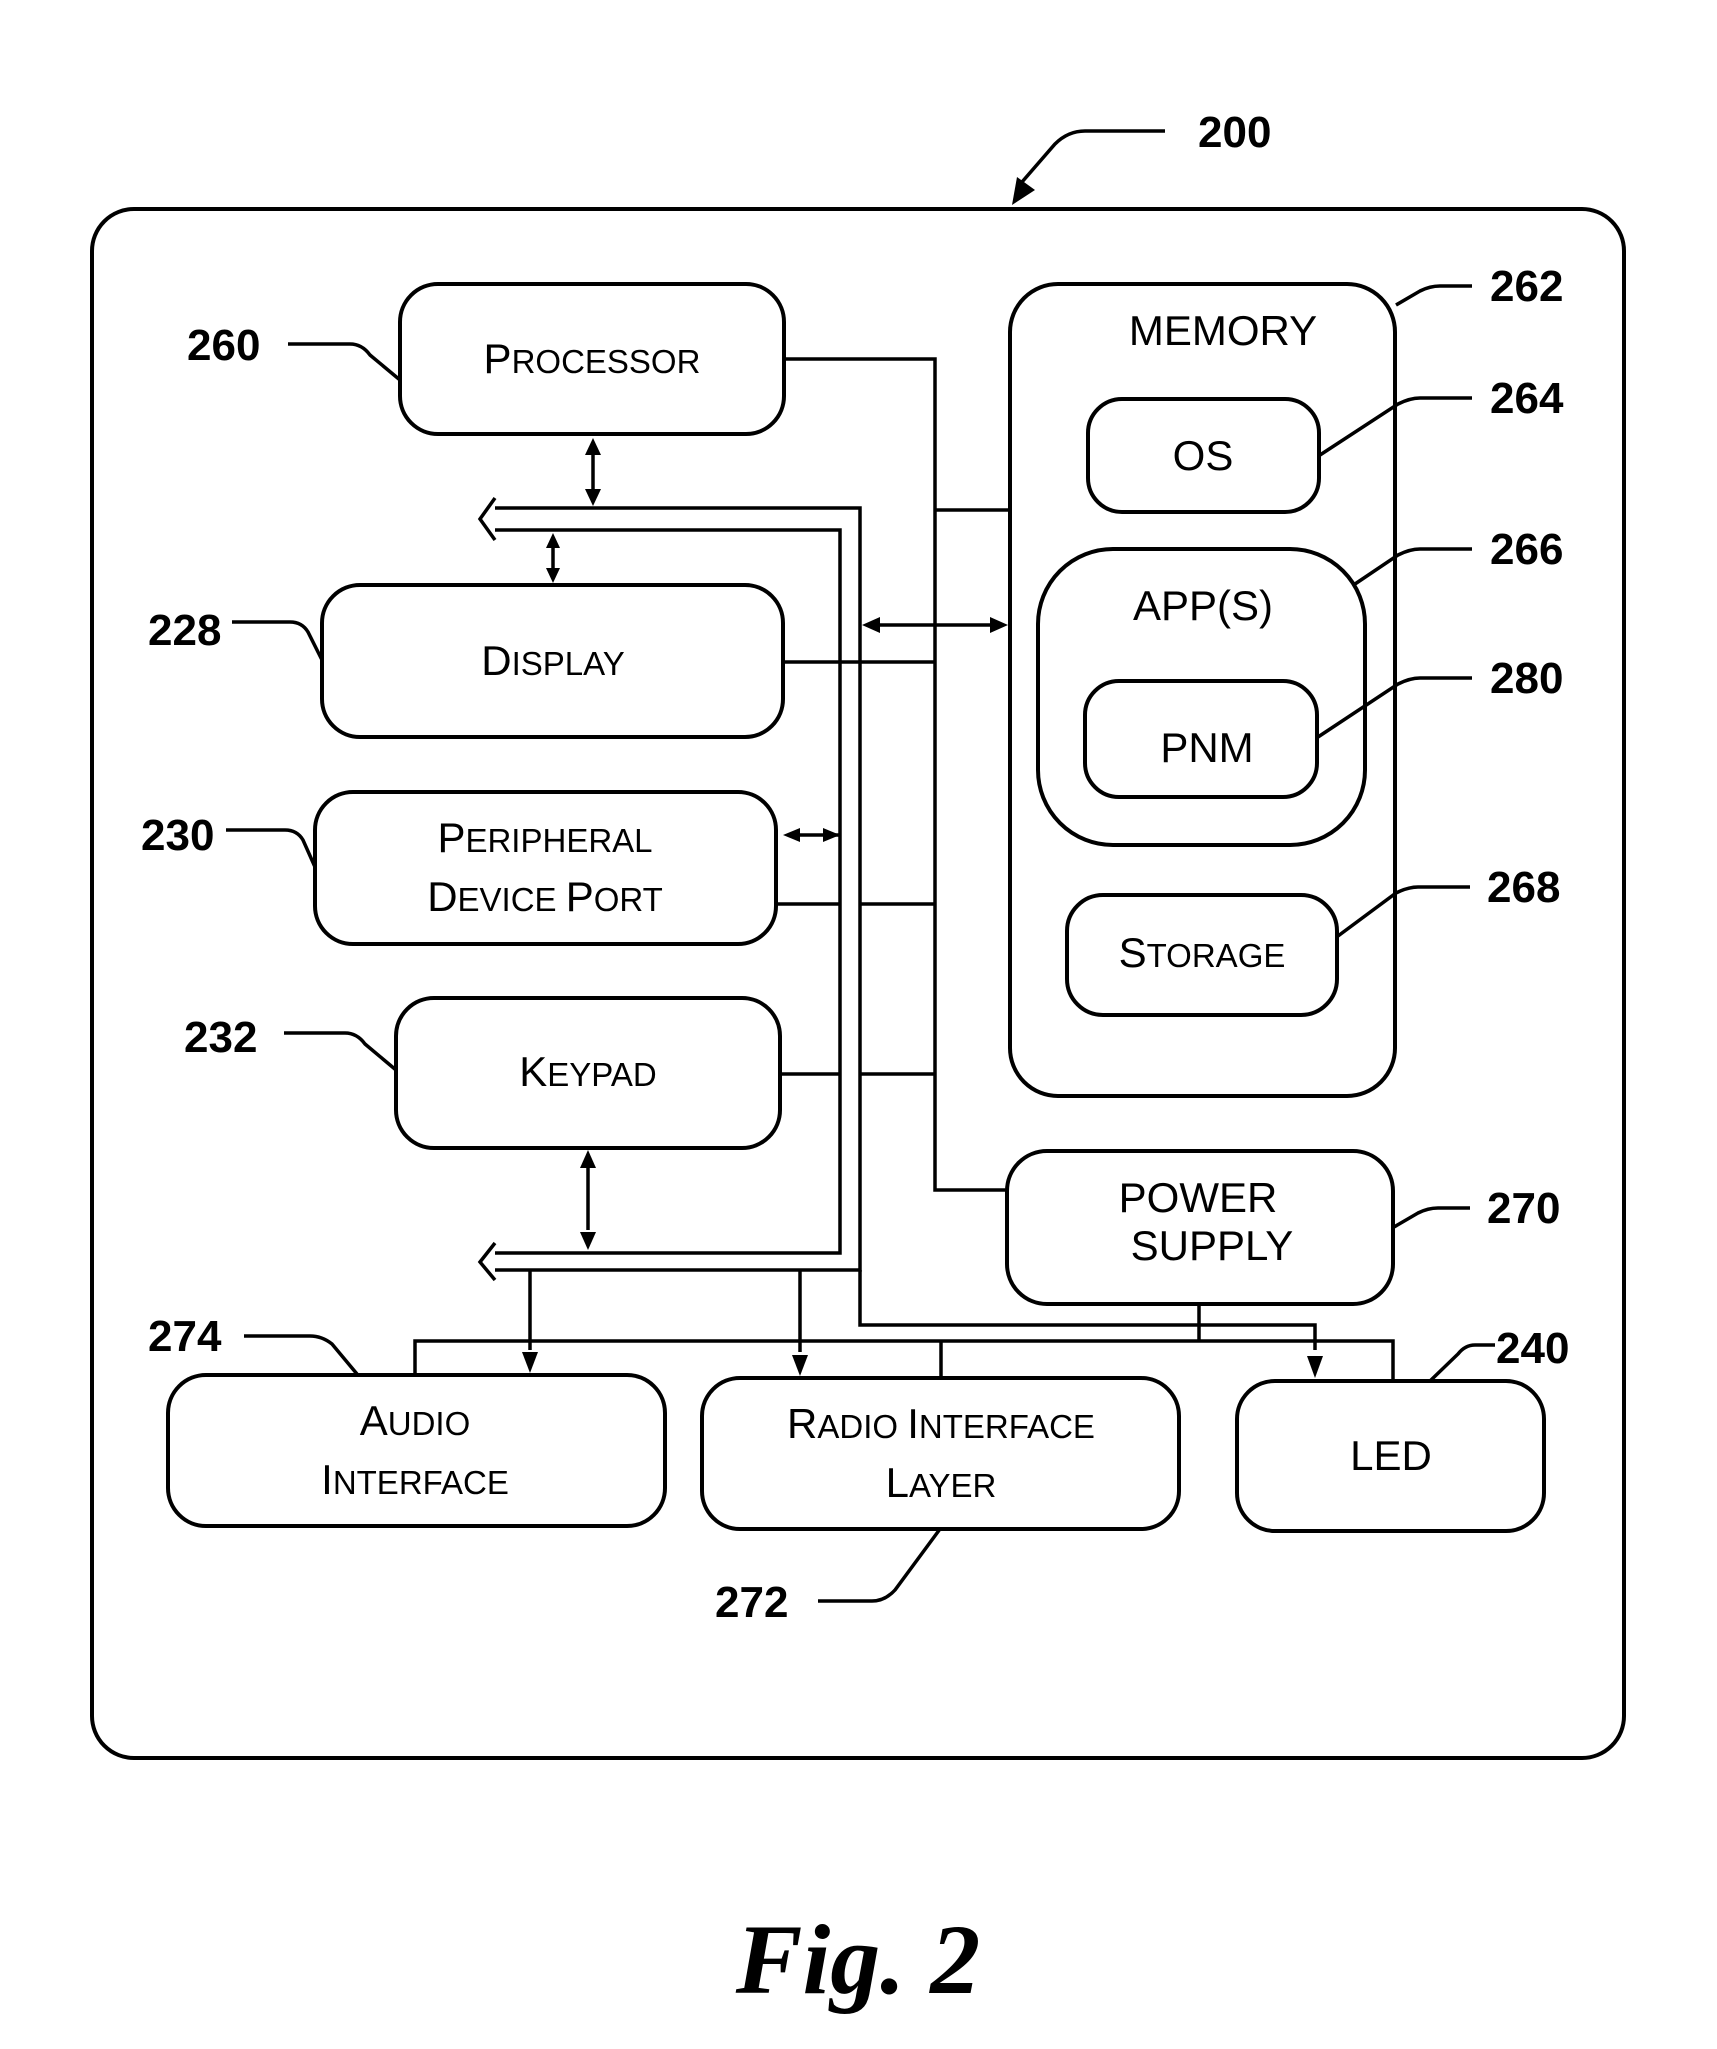 This screenshot has height=2049, width=1717. What do you see at coordinates (1523, 887) in the screenshot?
I see `ref-268-label: 268` at bounding box center [1523, 887].